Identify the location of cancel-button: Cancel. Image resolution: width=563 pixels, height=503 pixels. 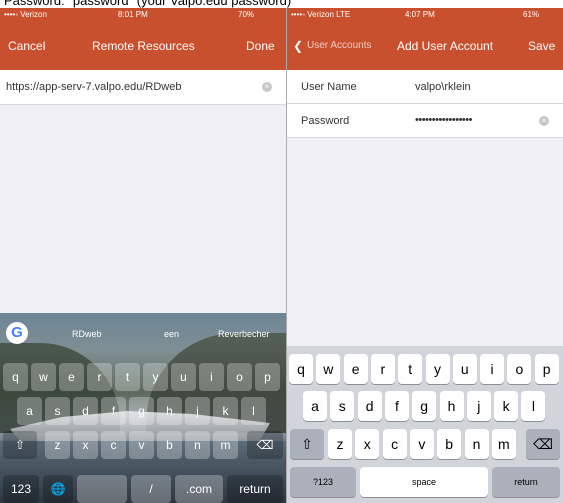
(26, 46).